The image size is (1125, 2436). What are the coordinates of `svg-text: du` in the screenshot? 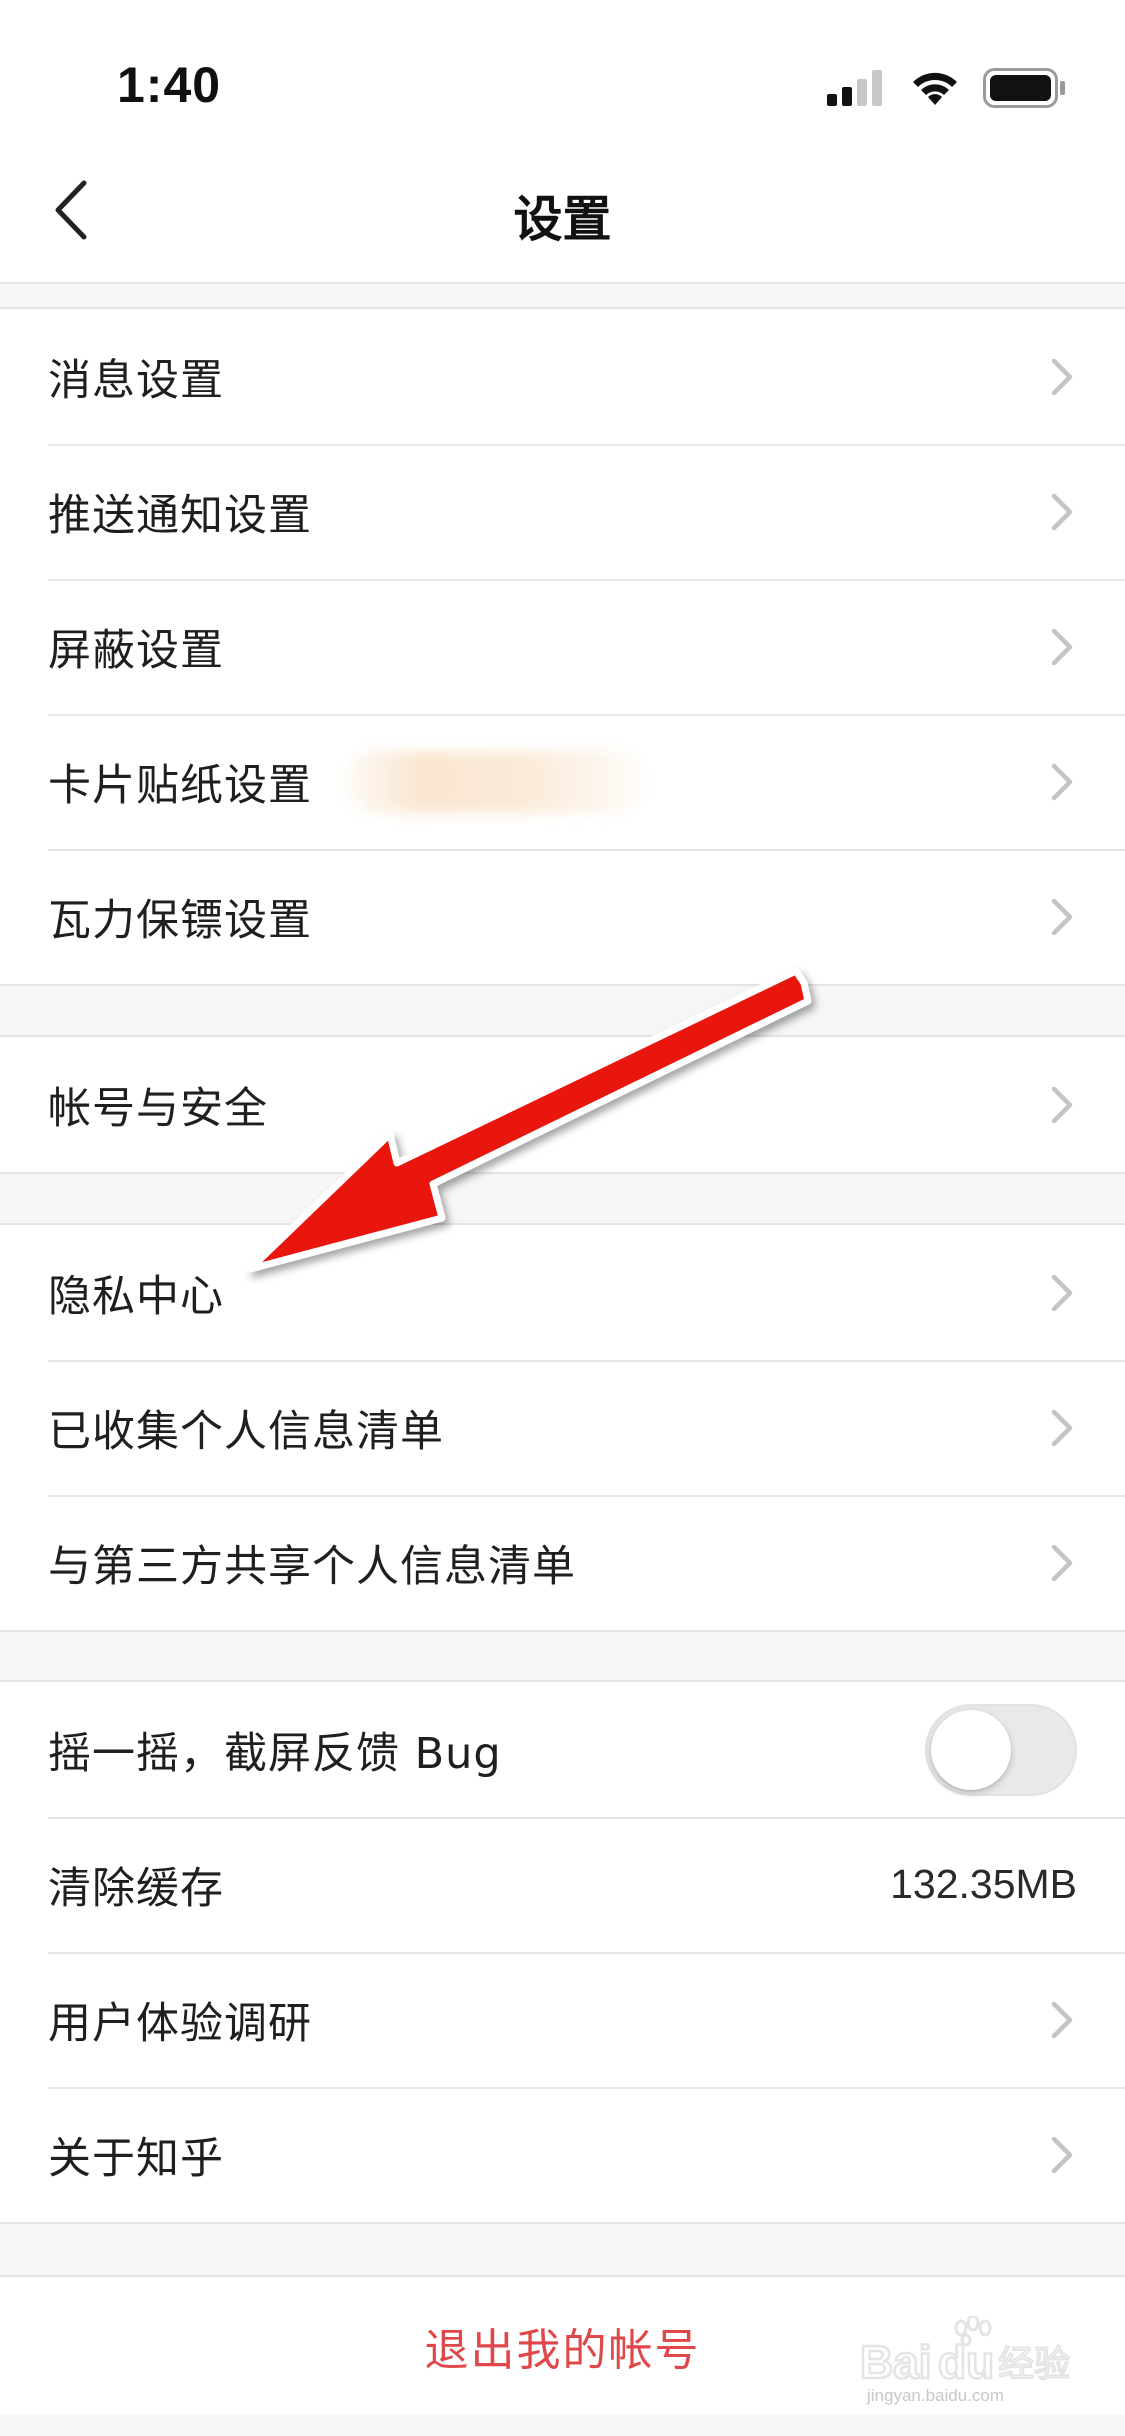 It's located at (966, 2361).